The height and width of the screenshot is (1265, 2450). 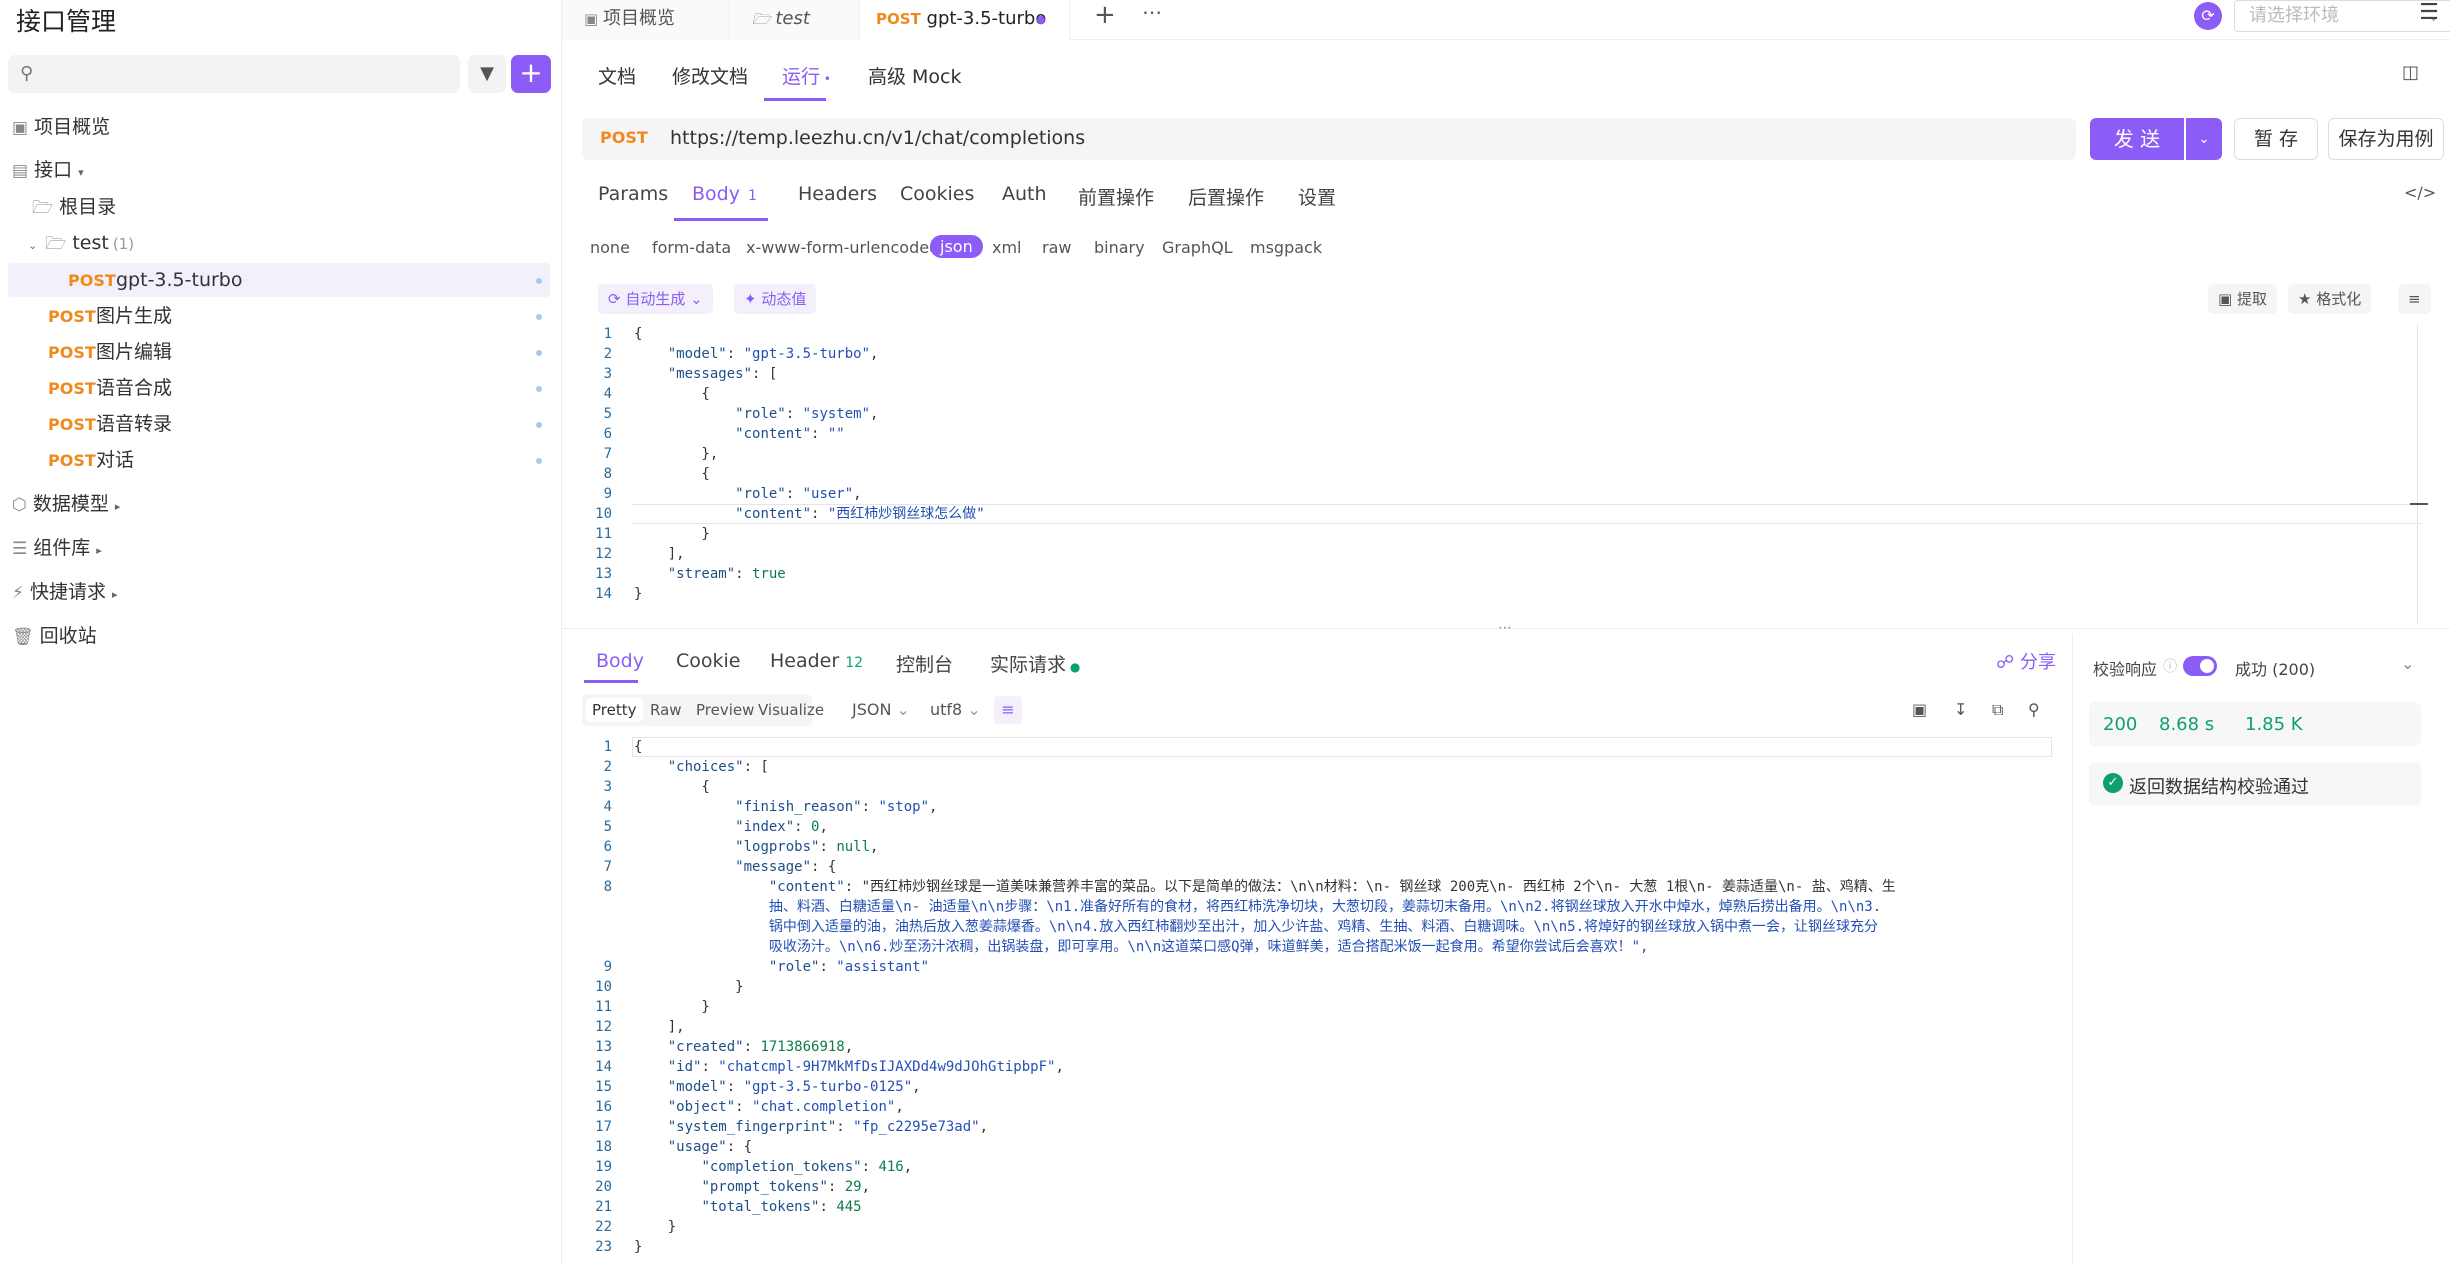 What do you see at coordinates (1286, 247) in the screenshot?
I see `body-type-msgpack: msgpack` at bounding box center [1286, 247].